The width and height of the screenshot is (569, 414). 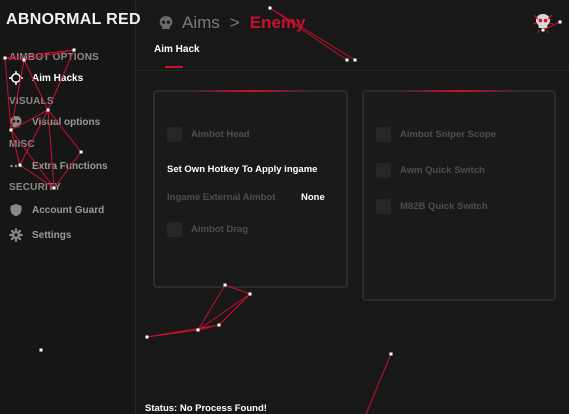 I want to click on sidebar-item-label: Settings, so click(x=52, y=235).